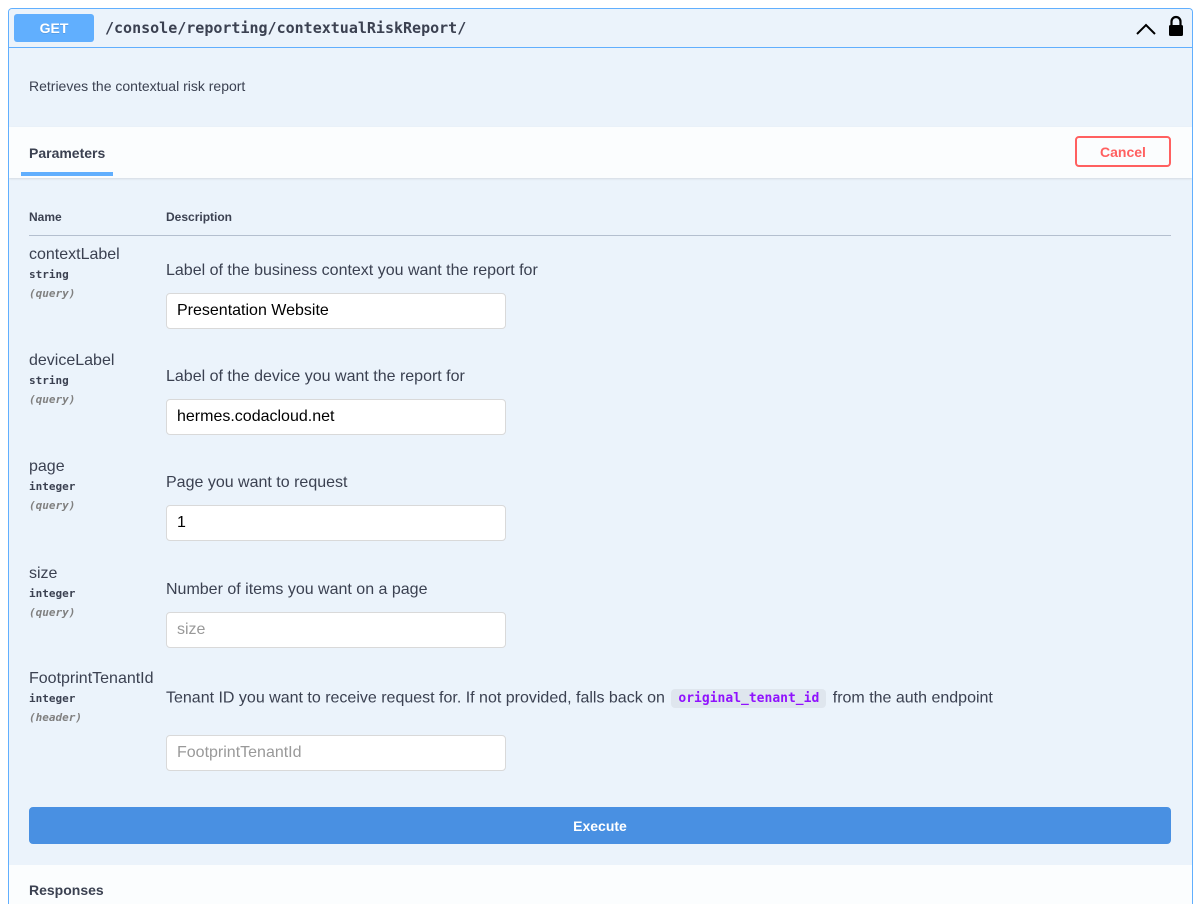 Image resolution: width=1203 pixels, height=904 pixels. What do you see at coordinates (43, 573) in the screenshot?
I see `parameter-name: size` at bounding box center [43, 573].